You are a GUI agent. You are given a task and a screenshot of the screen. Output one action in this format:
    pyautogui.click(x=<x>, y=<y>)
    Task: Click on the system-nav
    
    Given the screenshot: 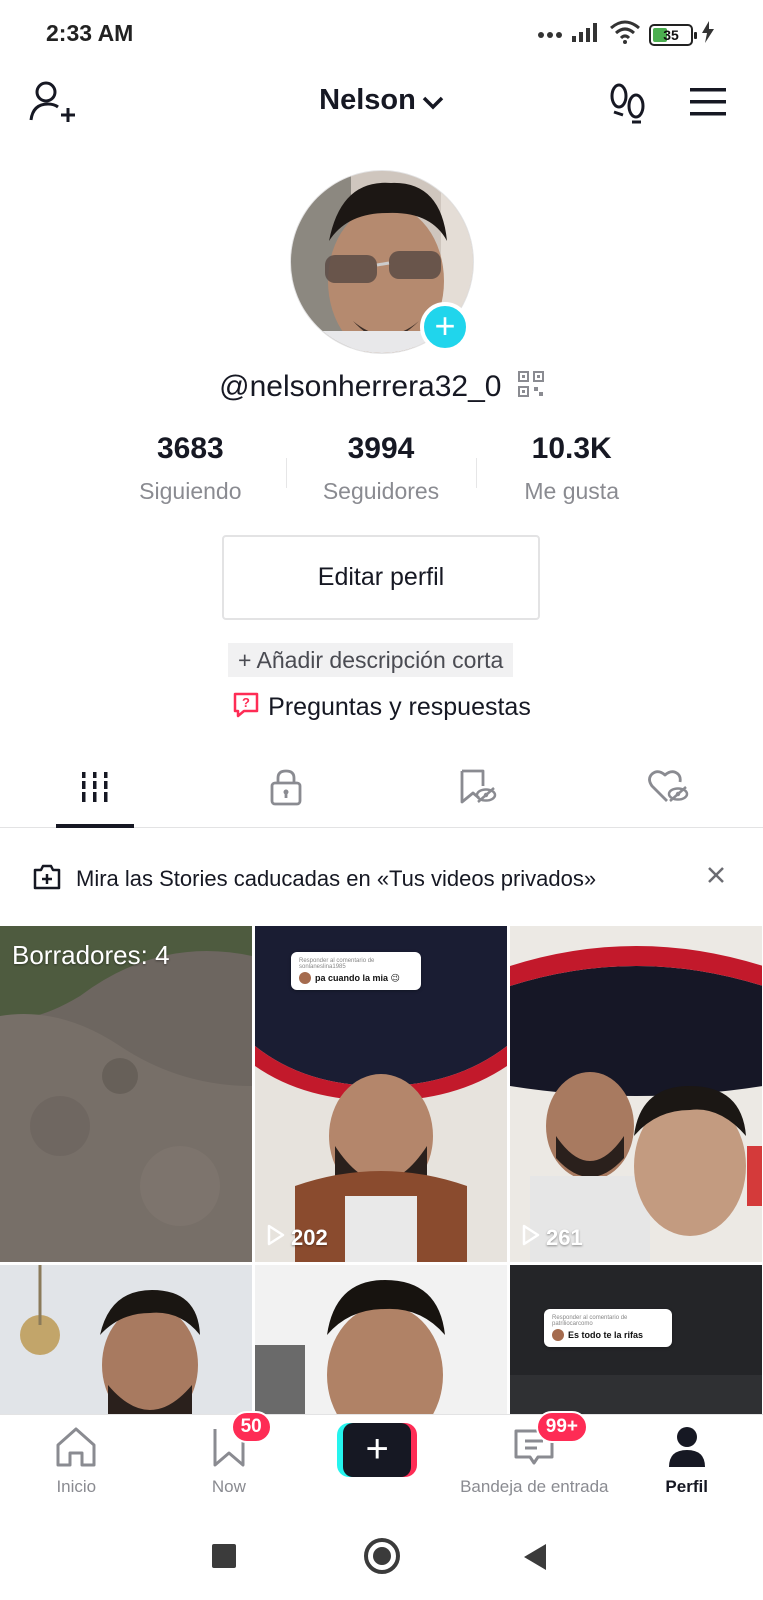 What is the action you would take?
    pyautogui.click(x=381, y=1555)
    